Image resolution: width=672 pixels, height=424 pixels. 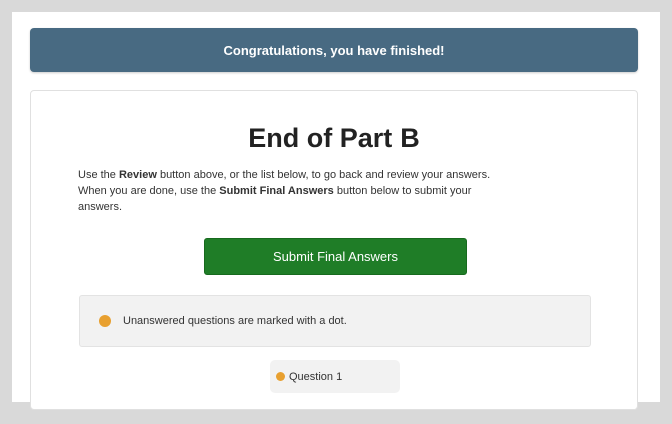 I want to click on instructions-line3: answers., so click(x=100, y=207).